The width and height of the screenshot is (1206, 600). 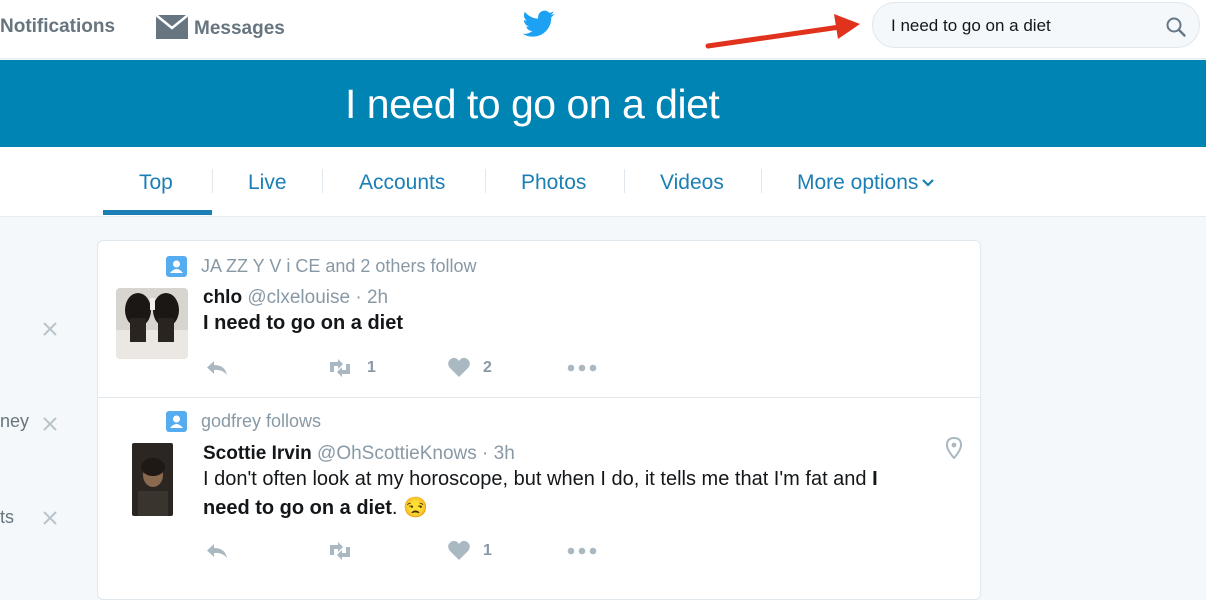 I want to click on tweet-text-part: . 😒, so click(x=409, y=508).